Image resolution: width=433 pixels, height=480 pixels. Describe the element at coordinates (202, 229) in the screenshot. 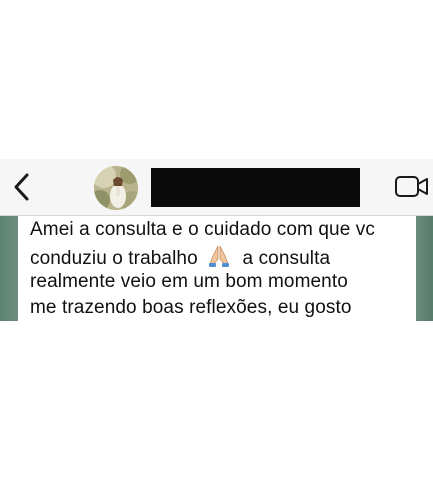

I see `message-line: Amei a consulta e o cuidado com que vc` at that location.